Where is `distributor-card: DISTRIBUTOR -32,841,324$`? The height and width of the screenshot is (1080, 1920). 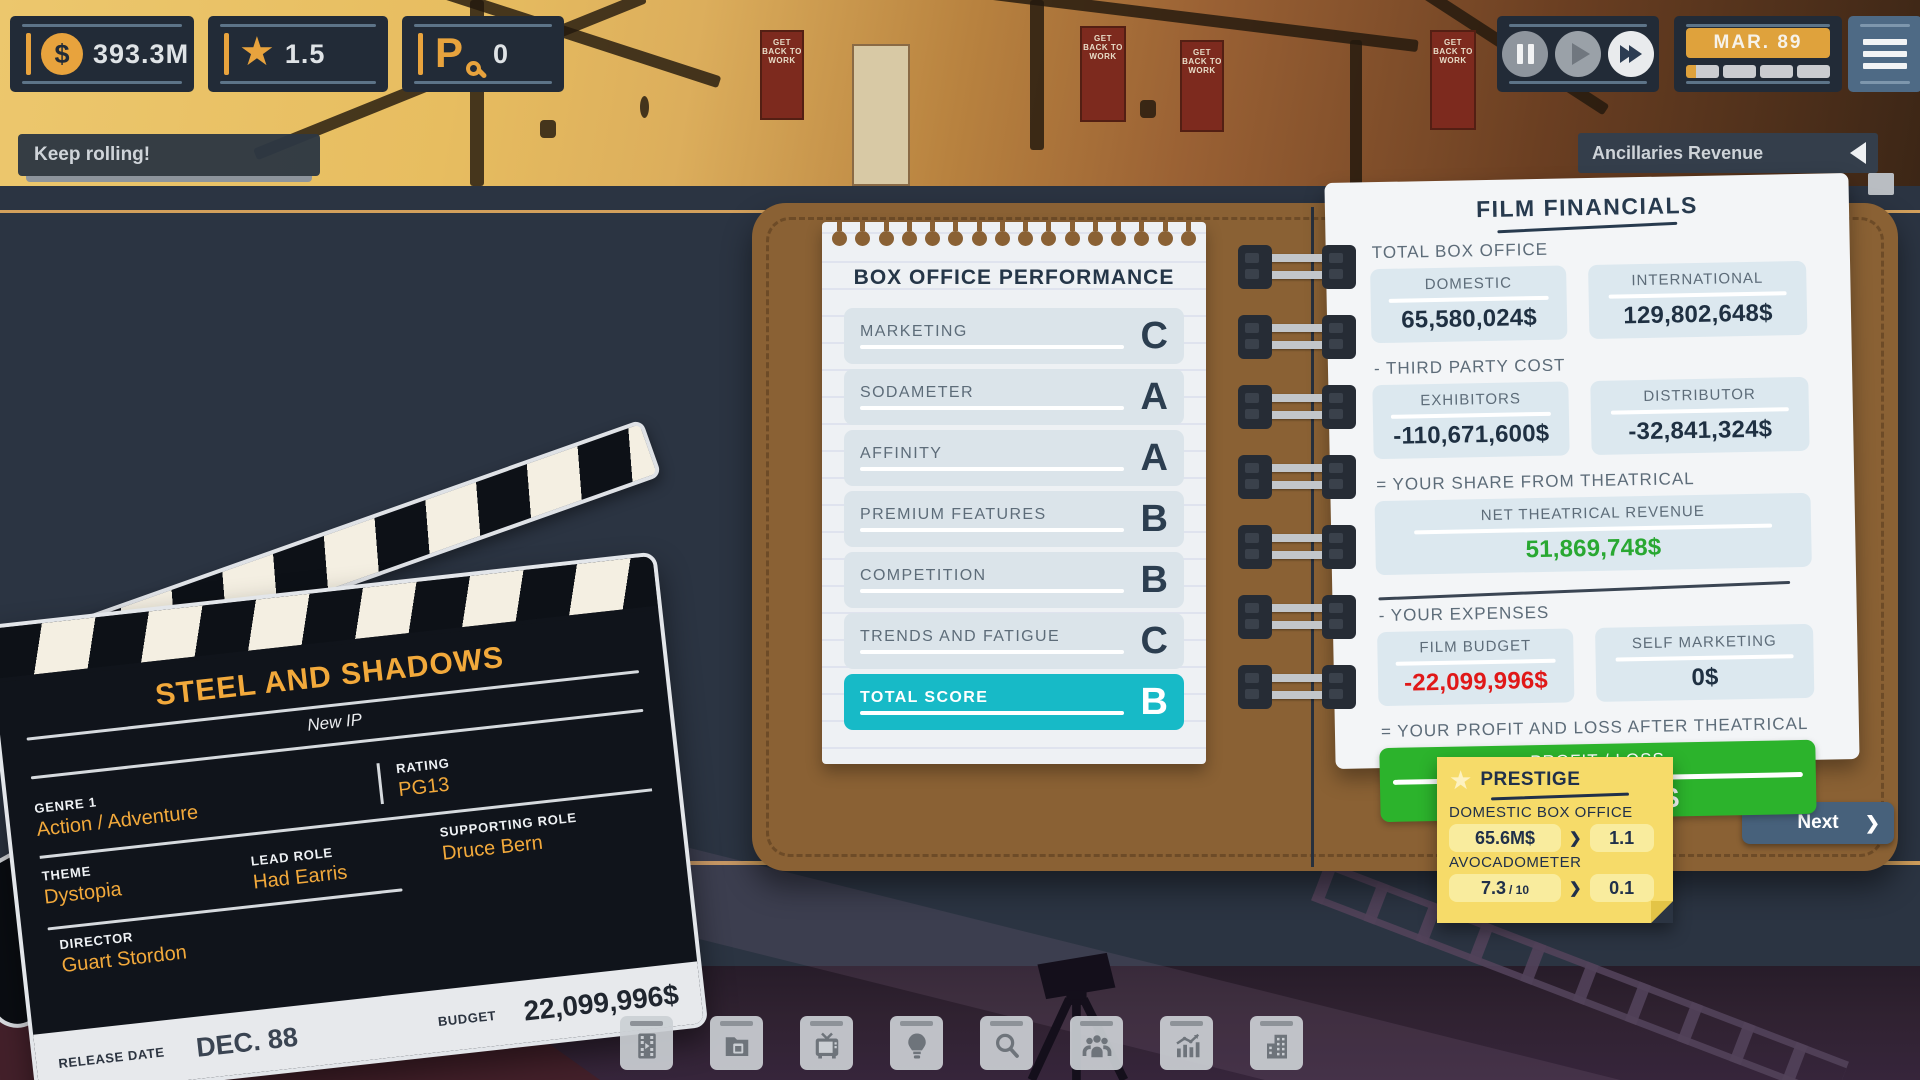 distributor-card: DISTRIBUTOR -32,841,324$ is located at coordinates (1700, 416).